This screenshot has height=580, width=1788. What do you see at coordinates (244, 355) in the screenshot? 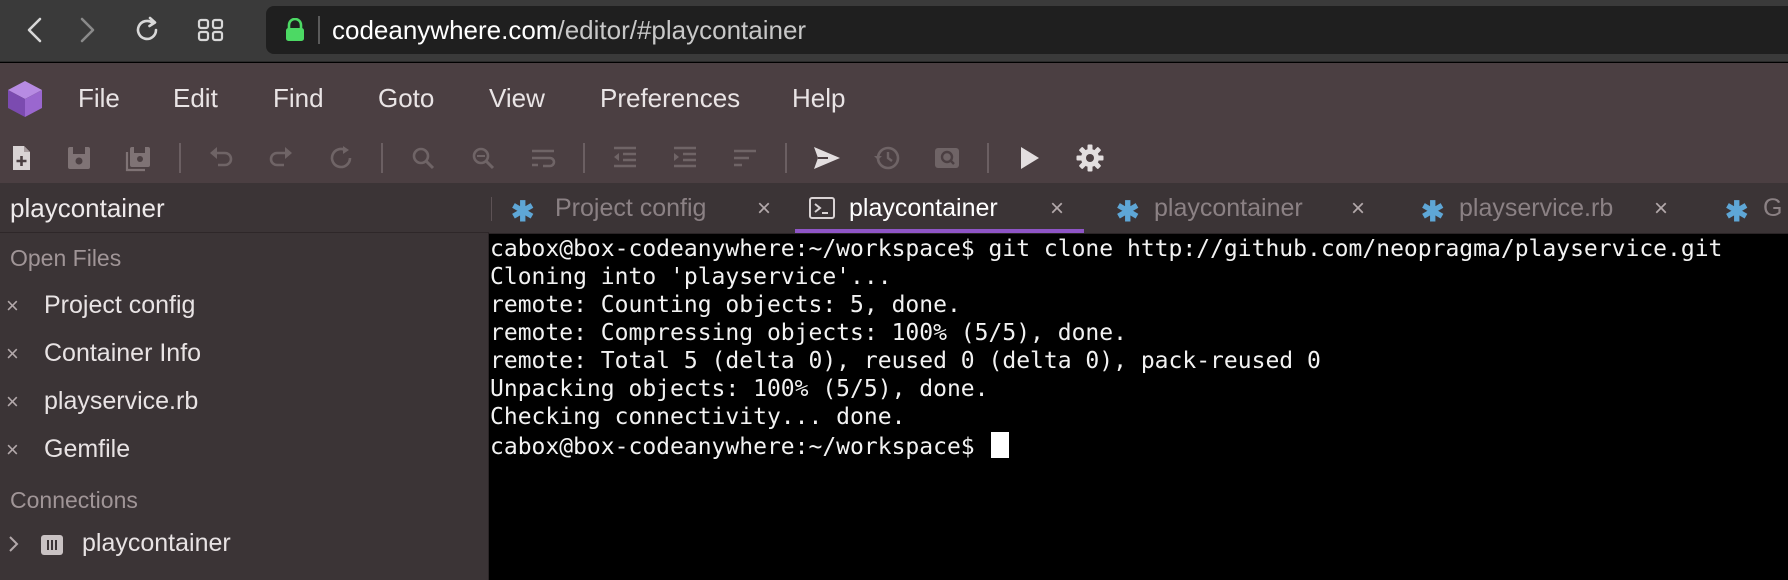
I see `open-file-container-info: × Container Info` at bounding box center [244, 355].